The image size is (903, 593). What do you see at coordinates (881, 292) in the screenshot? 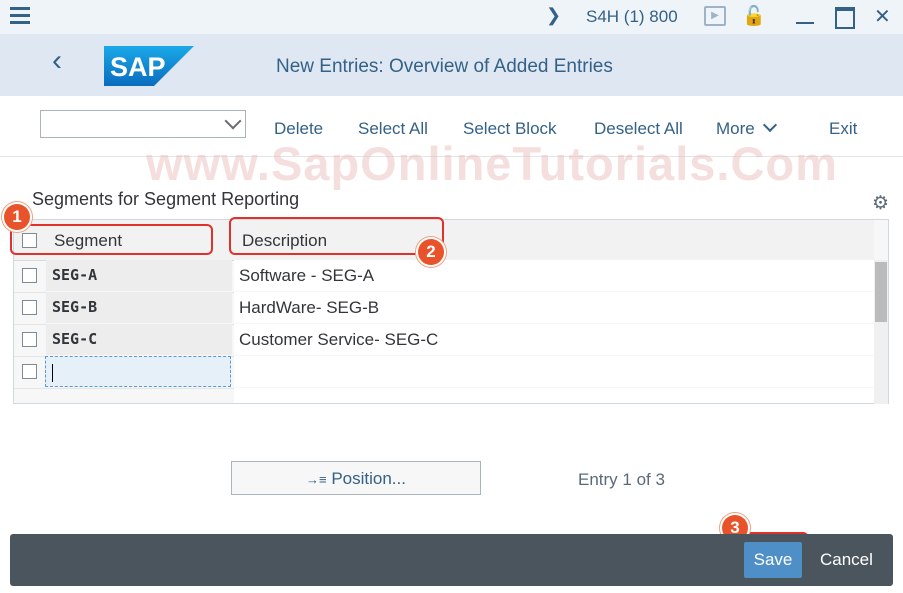
I see `scrollbar-thumb` at bounding box center [881, 292].